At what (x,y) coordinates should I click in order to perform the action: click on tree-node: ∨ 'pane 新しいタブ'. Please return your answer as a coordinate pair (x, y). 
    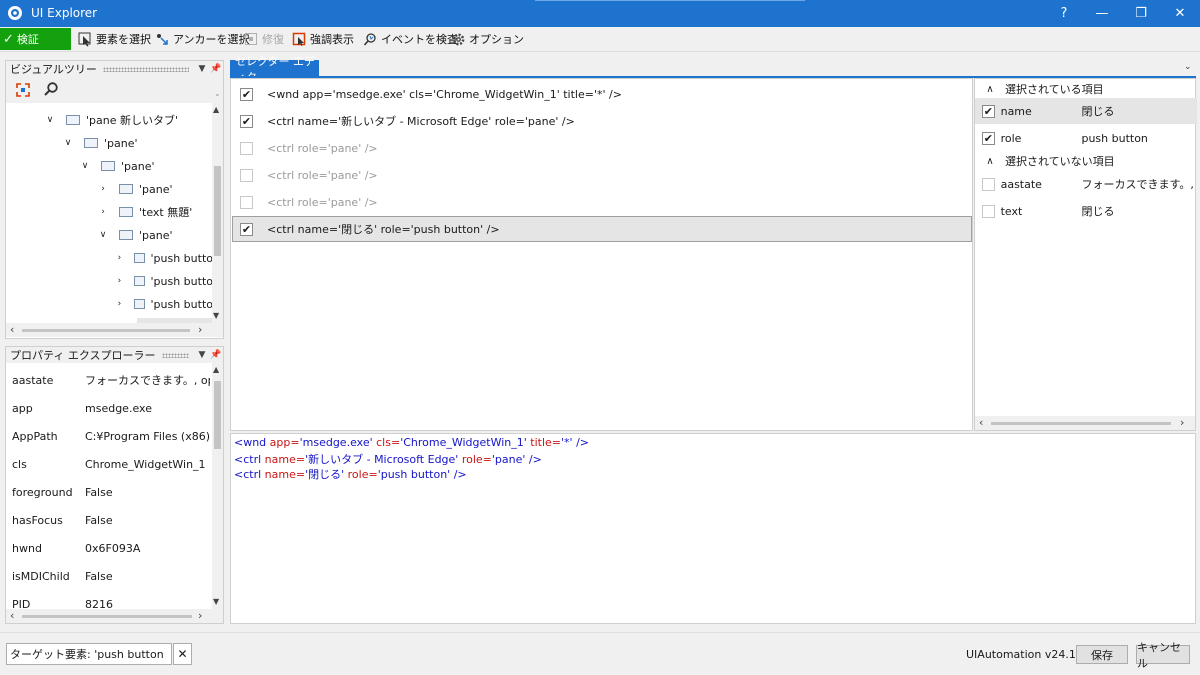
    Looking at the image, I should click on (111, 120).